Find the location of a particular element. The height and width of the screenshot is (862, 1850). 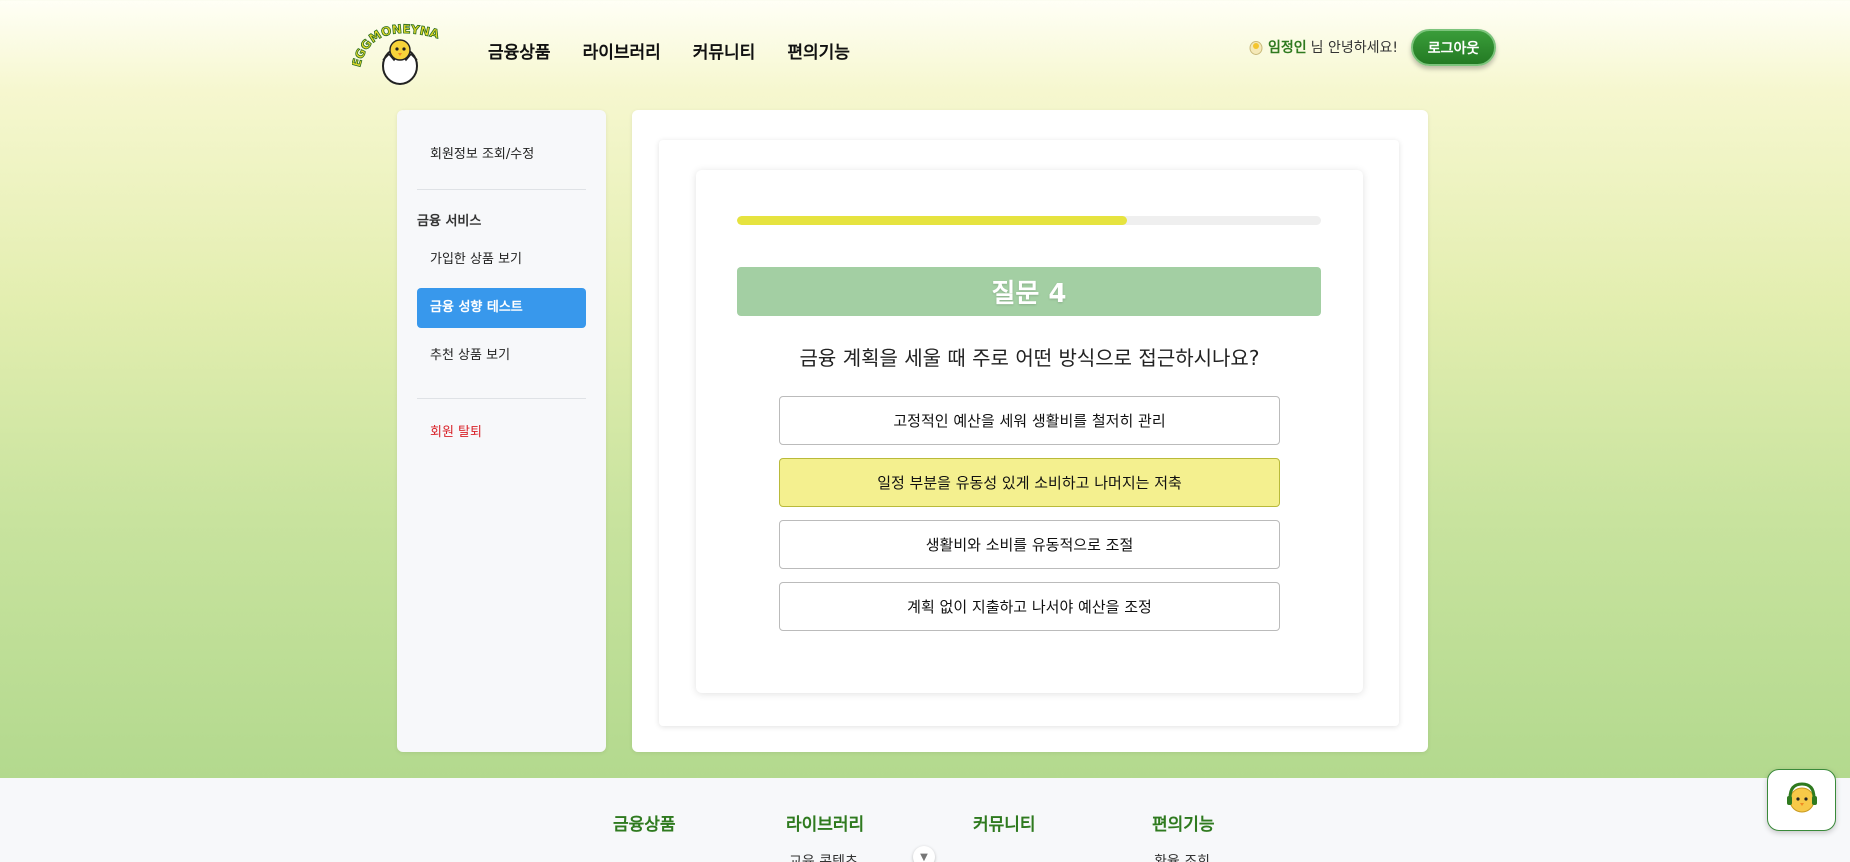

footer-link-education: 교육 콘텐츠 is located at coordinates (826, 856).